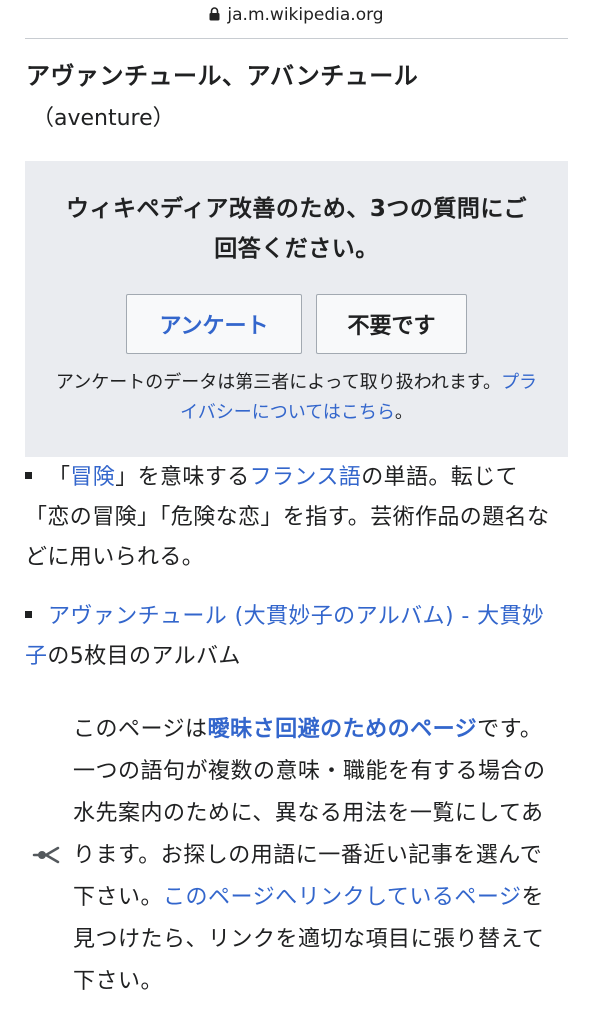 This screenshot has height=1024, width=593. I want to click on header-divider, so click(296, 38).